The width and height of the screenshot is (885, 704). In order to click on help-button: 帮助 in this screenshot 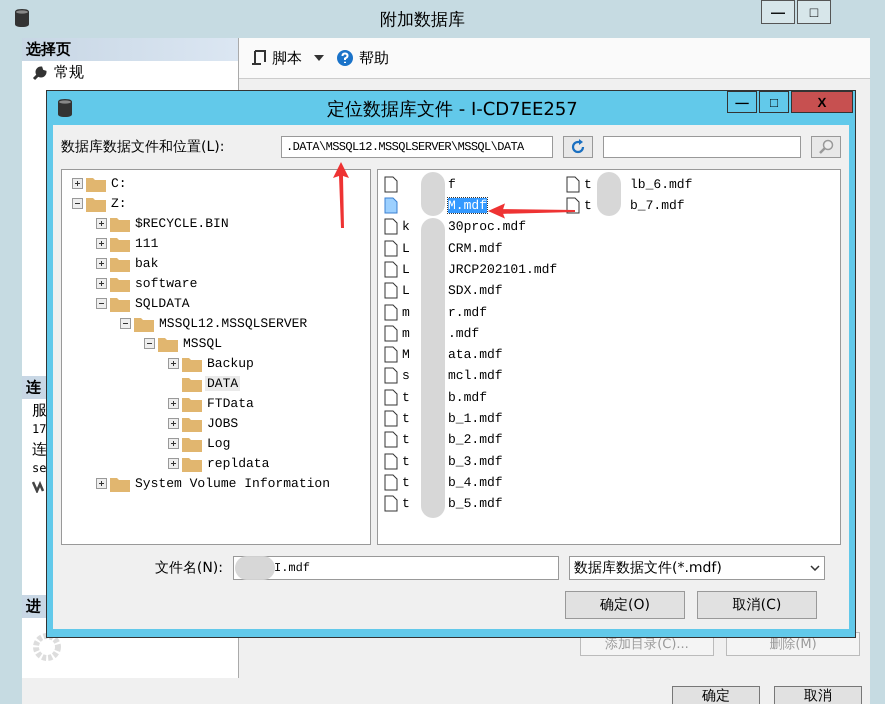, I will do `click(362, 58)`.